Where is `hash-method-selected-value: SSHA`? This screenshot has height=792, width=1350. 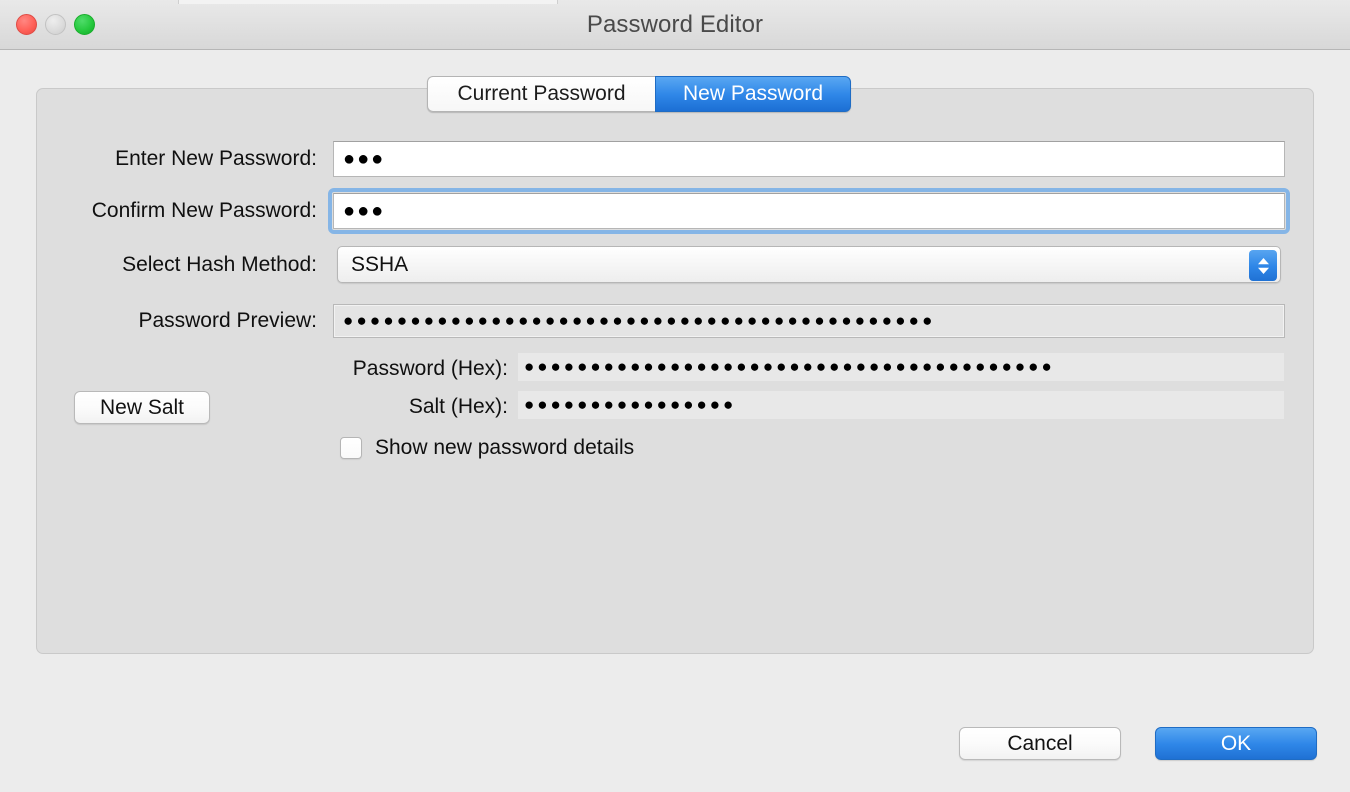
hash-method-selected-value: SSHA is located at coordinates (380, 264).